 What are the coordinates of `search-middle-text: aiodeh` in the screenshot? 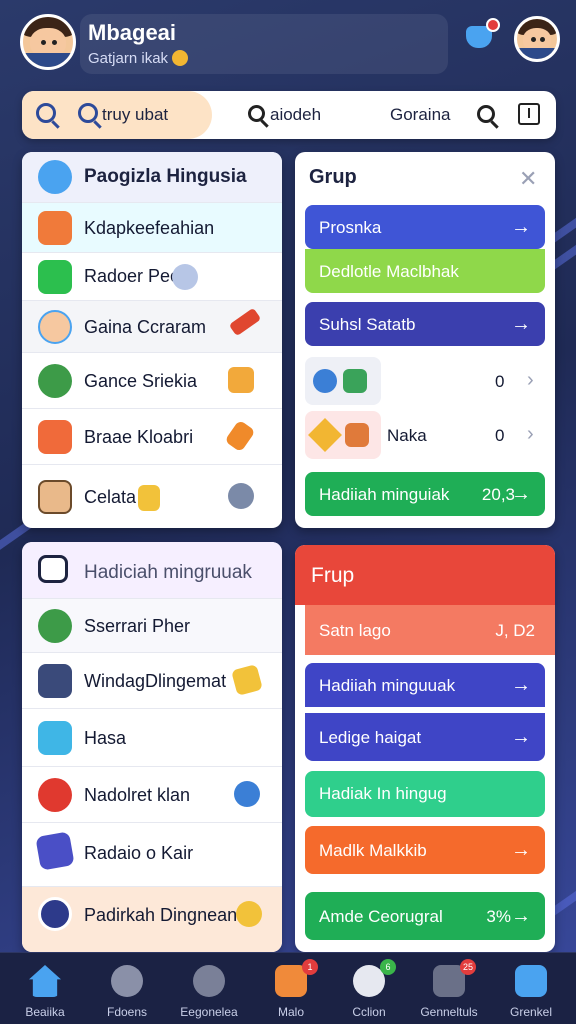 It's located at (295, 115).